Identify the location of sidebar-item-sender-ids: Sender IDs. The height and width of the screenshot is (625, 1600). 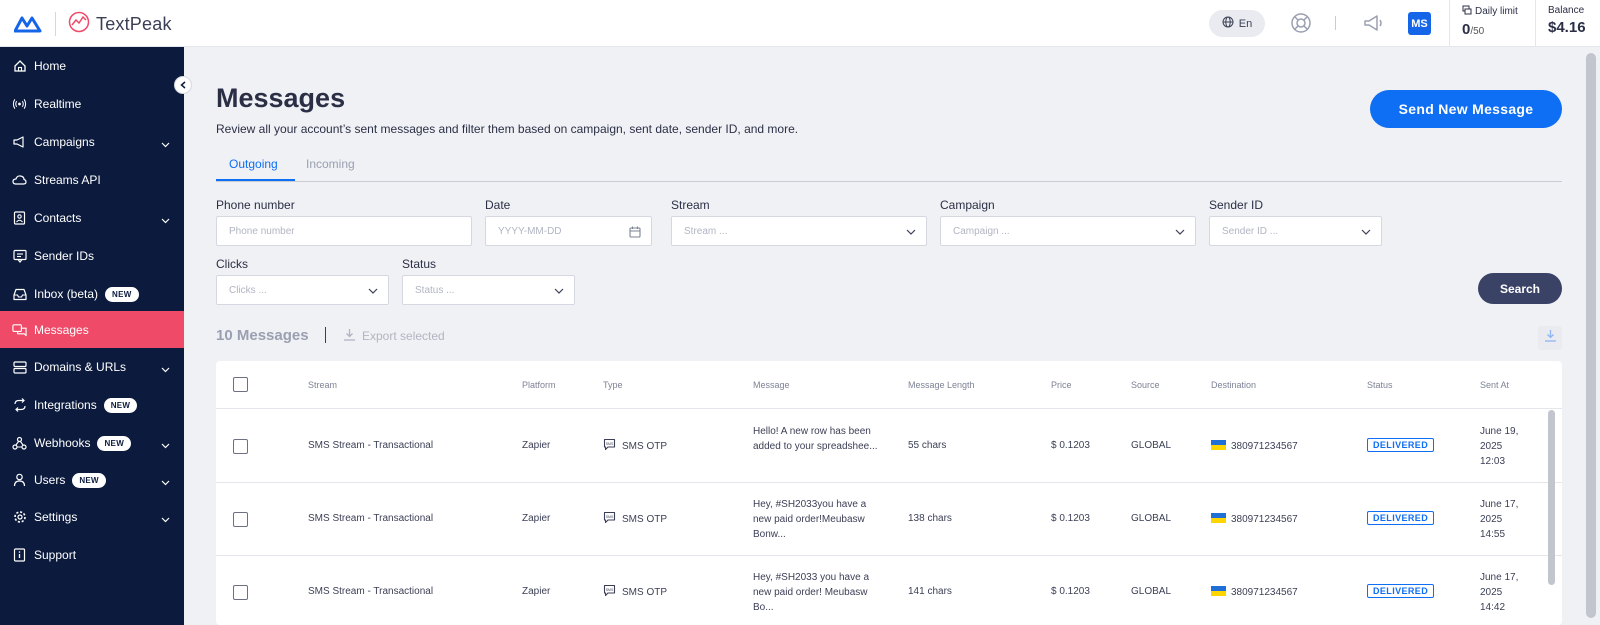
(92, 256).